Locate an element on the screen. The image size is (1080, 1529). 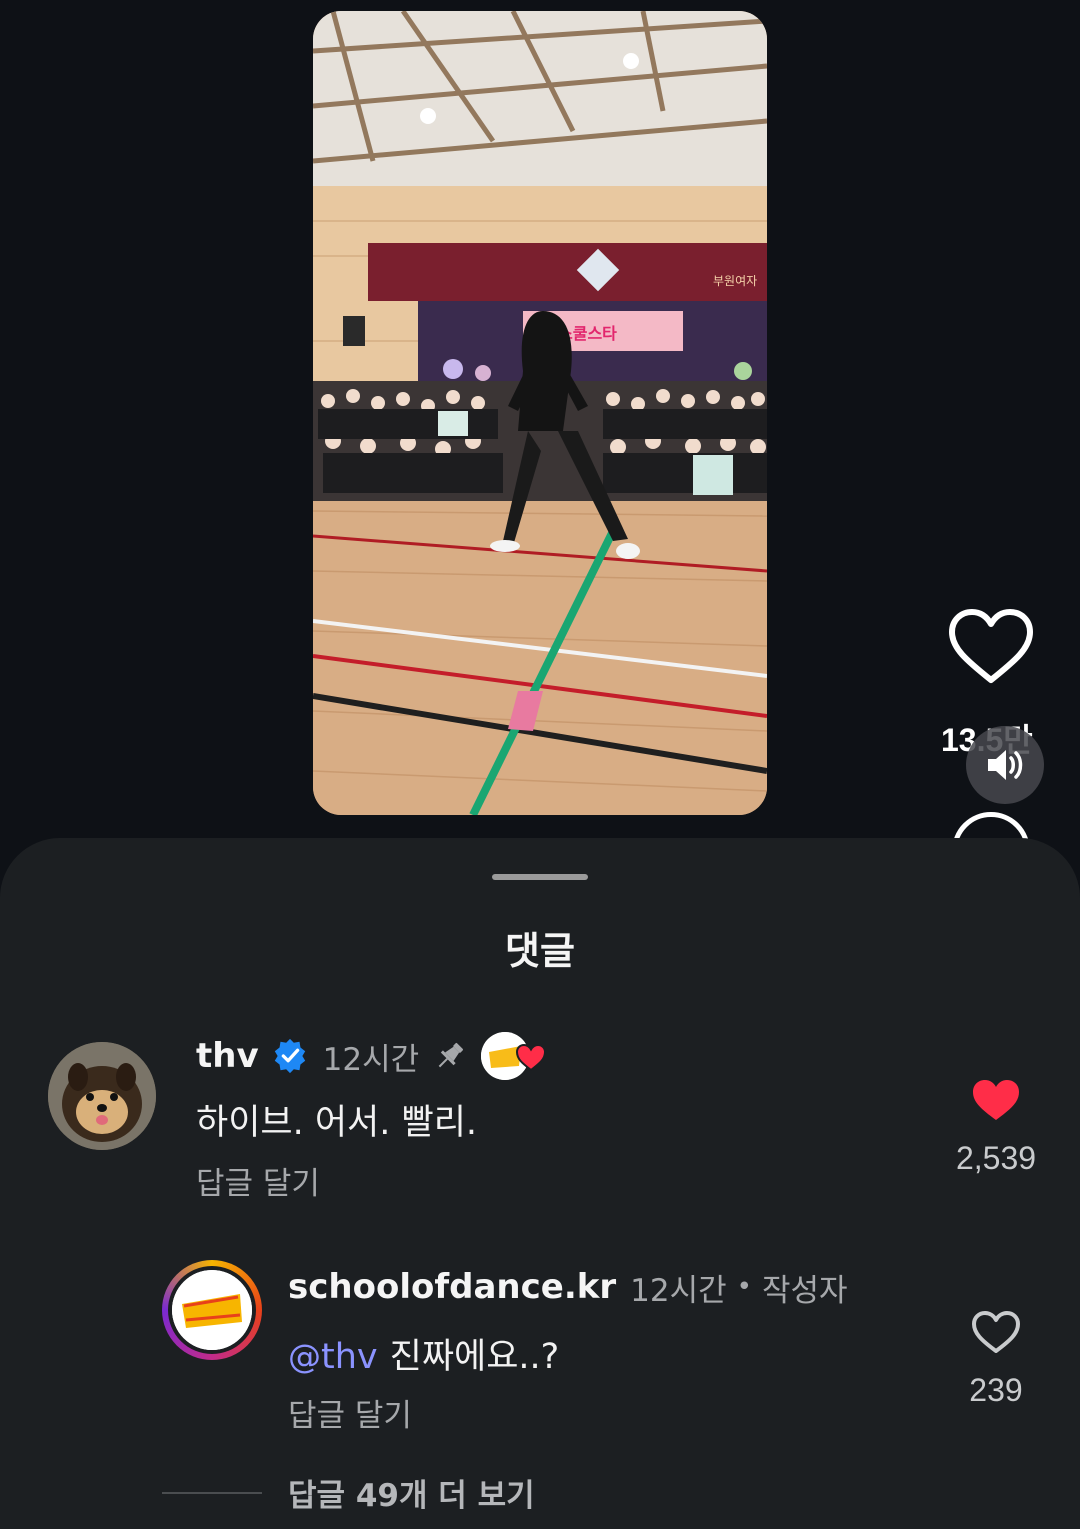
creator-liked-indicator is located at coordinates (516, 1056).